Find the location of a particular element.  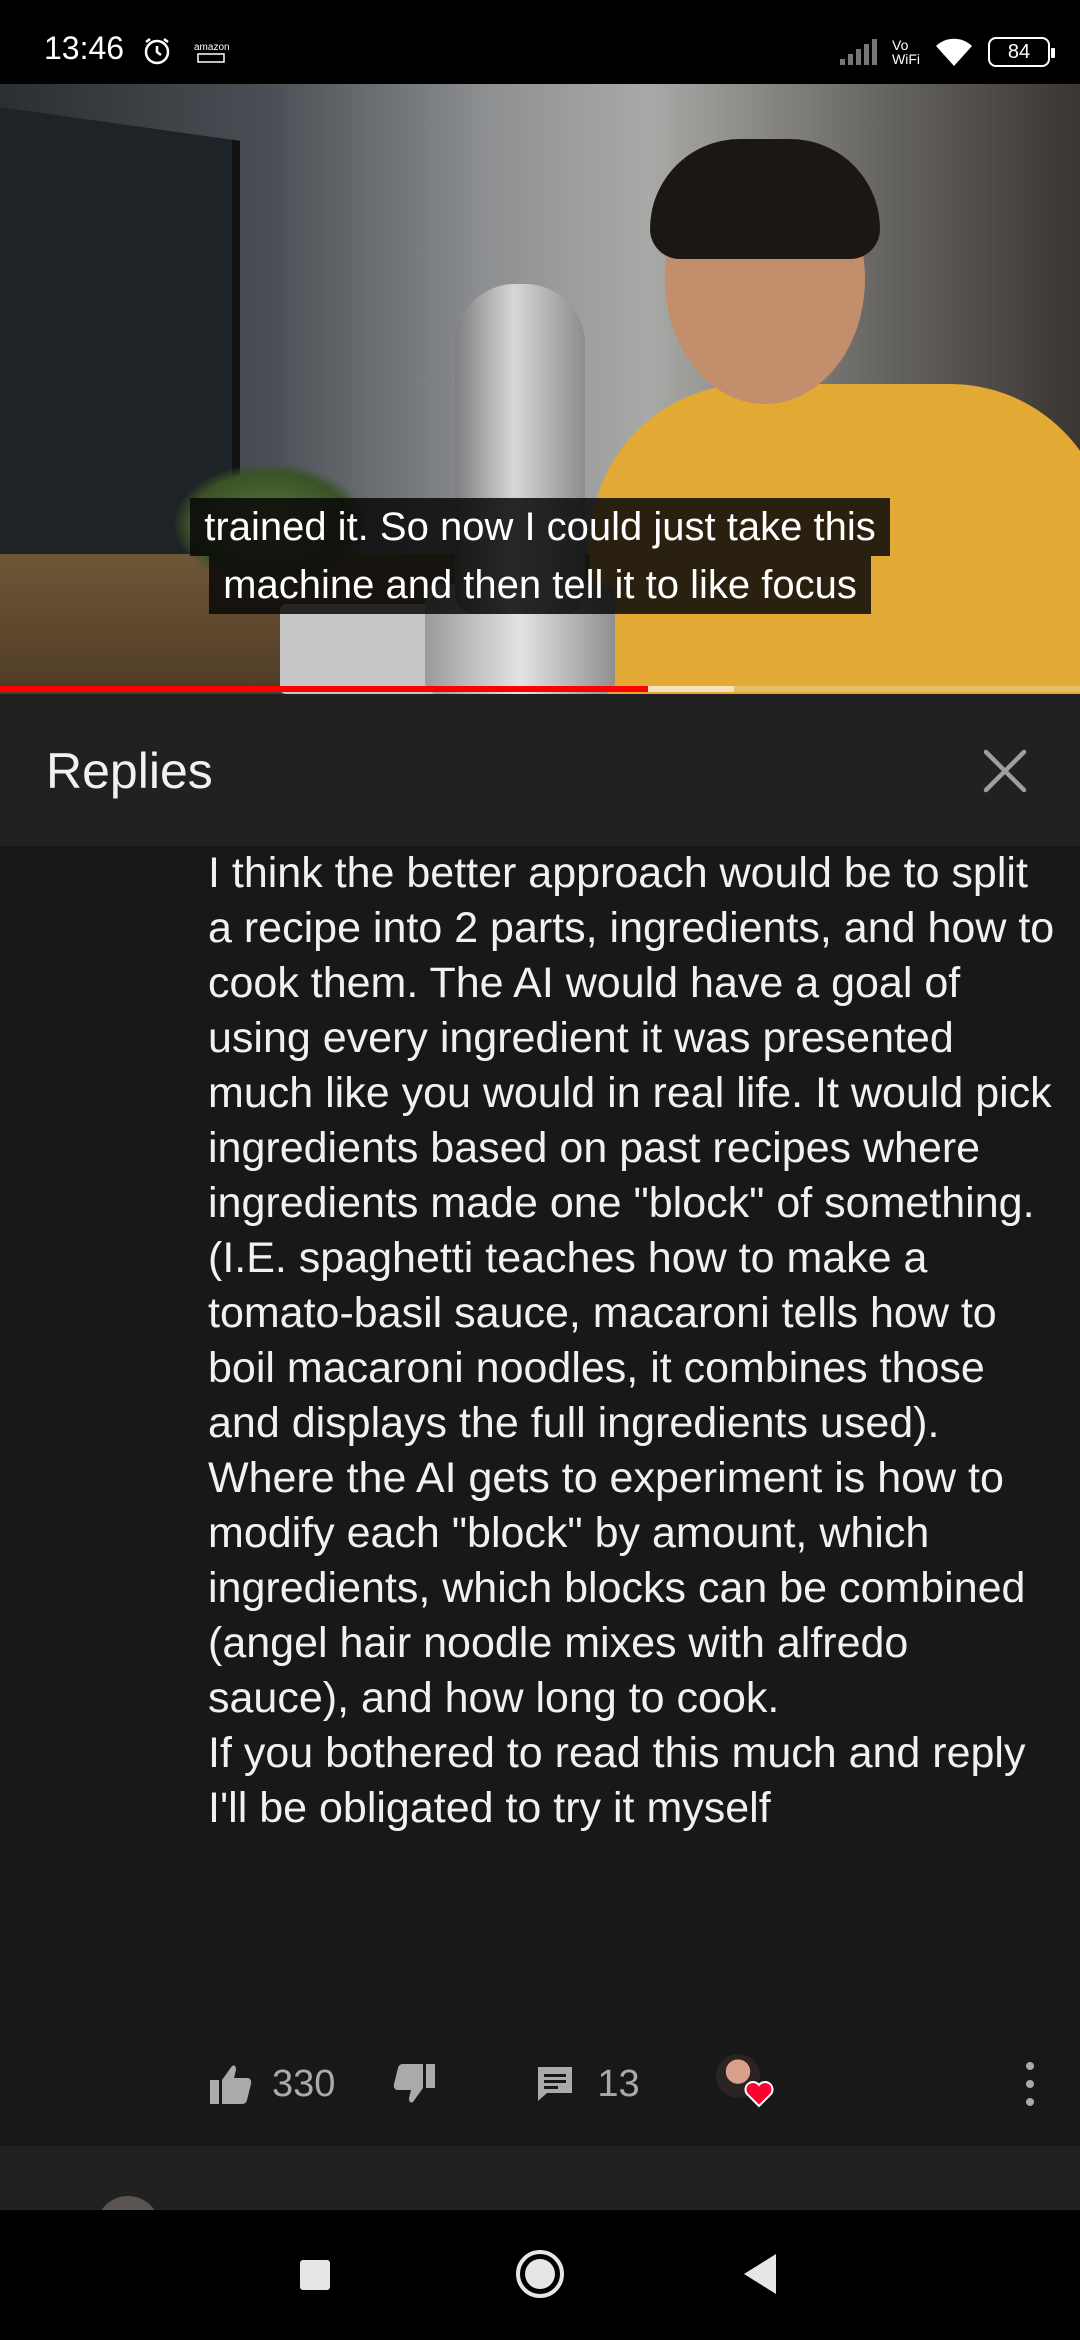

more-options-icon is located at coordinates (1030, 2084).